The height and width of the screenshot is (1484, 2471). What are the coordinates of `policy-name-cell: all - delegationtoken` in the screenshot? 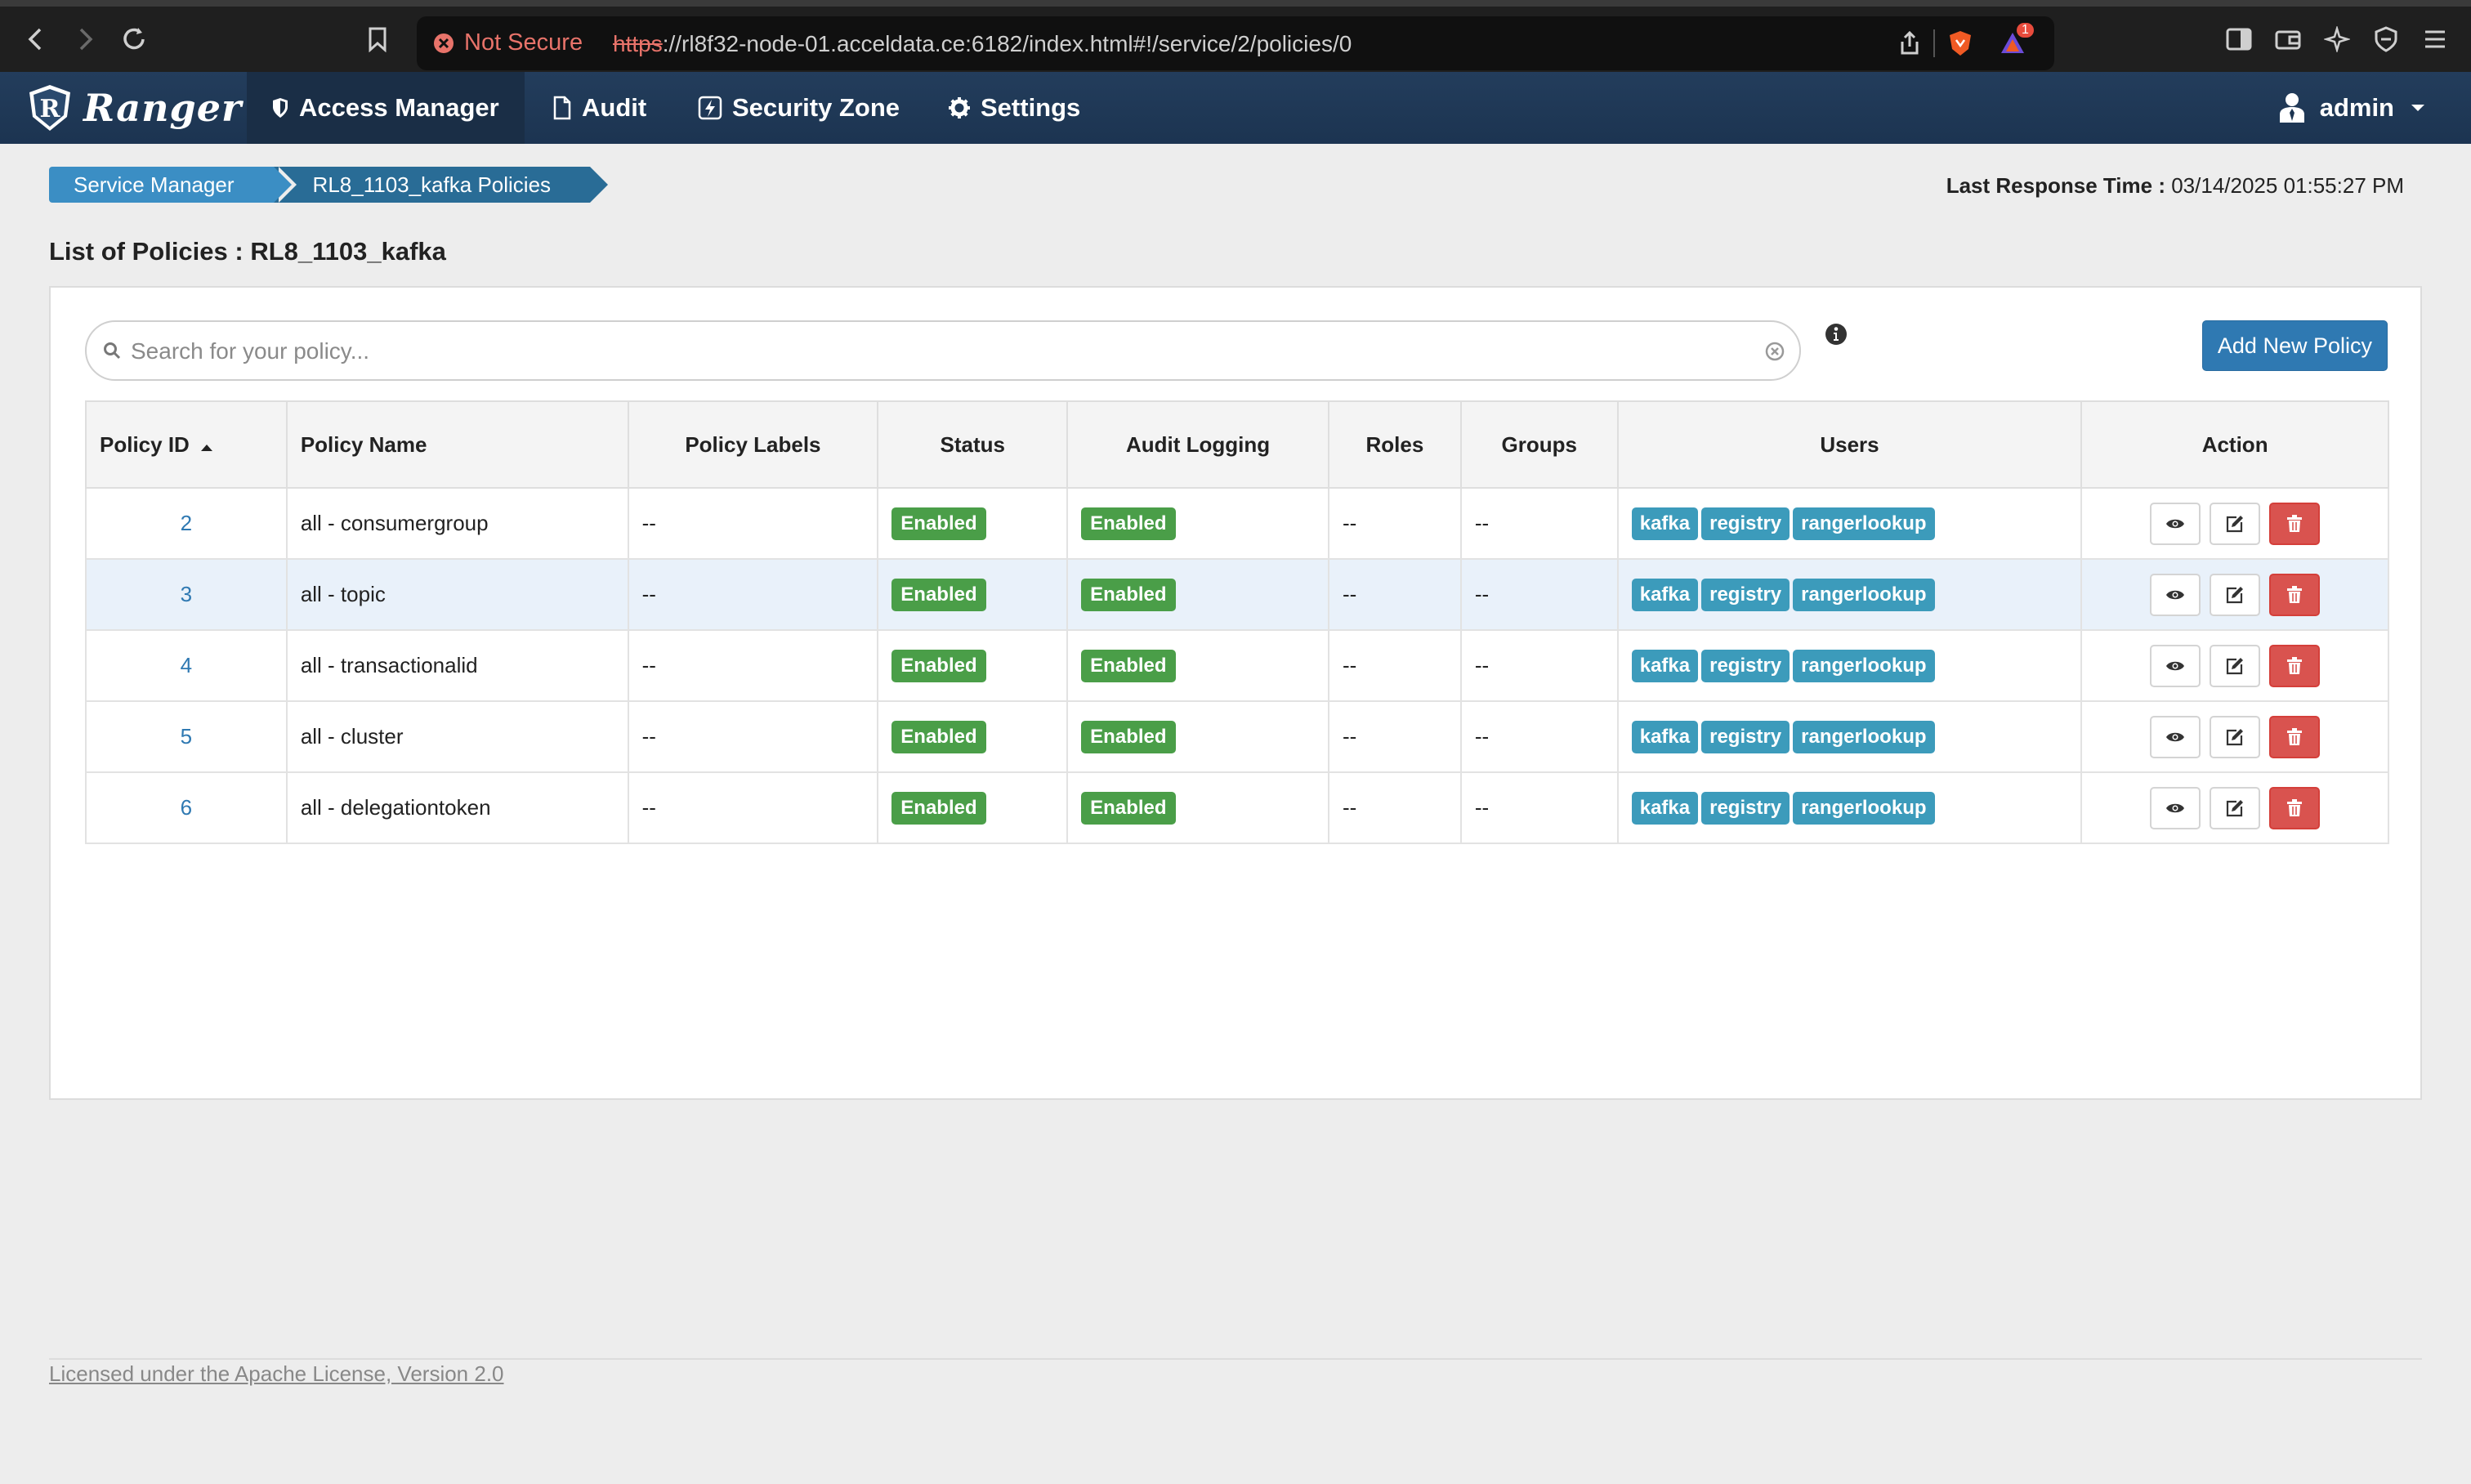 It's located at (457, 807).